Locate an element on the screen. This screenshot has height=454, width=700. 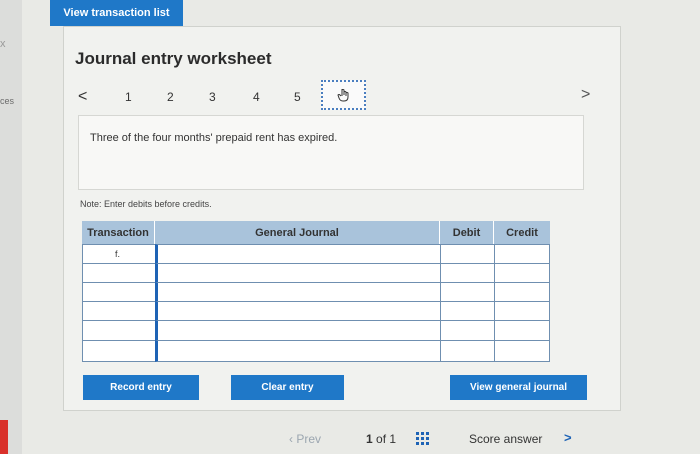
left-edge-red-marker is located at coordinates (4, 437).